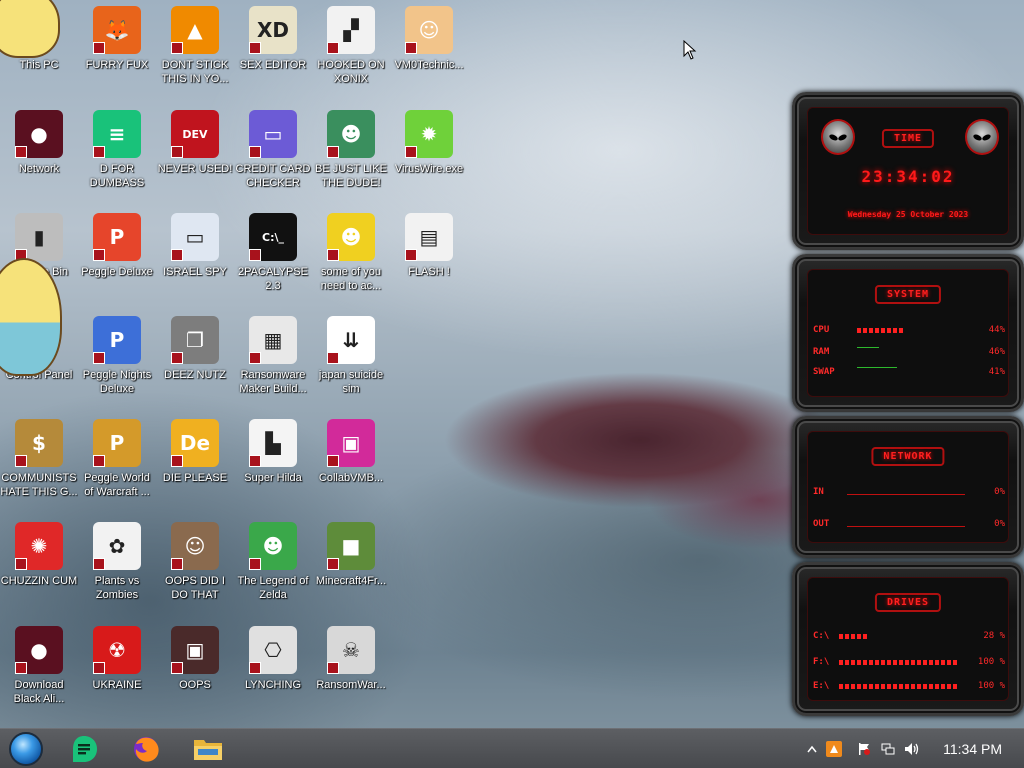 The image size is (1024, 768). What do you see at coordinates (273, 566) in the screenshot?
I see `desktop-icon: ☻ The Legend of Zelda` at bounding box center [273, 566].